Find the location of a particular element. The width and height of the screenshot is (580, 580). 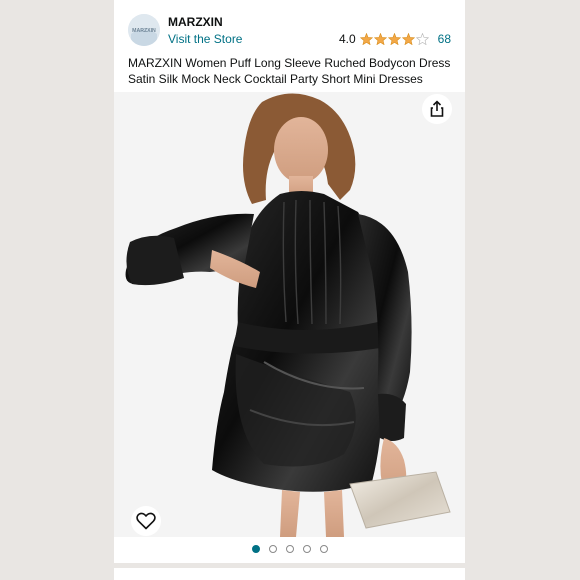

heart-icon is located at coordinates (146, 521).